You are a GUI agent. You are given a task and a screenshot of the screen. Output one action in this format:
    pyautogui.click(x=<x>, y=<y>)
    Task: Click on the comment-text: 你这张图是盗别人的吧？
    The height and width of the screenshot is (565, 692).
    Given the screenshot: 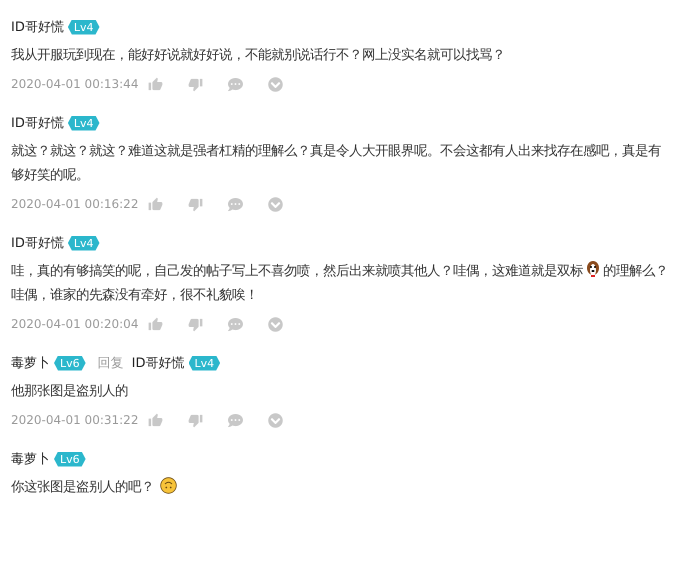 What is the action you would take?
    pyautogui.click(x=342, y=488)
    